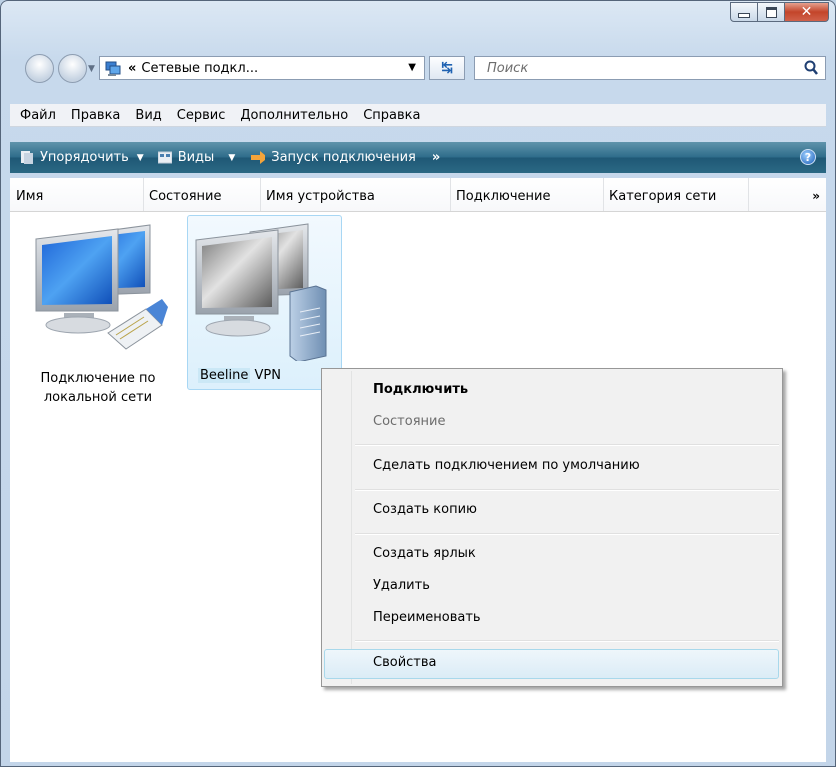  What do you see at coordinates (811, 68) in the screenshot?
I see `search-icon` at bounding box center [811, 68].